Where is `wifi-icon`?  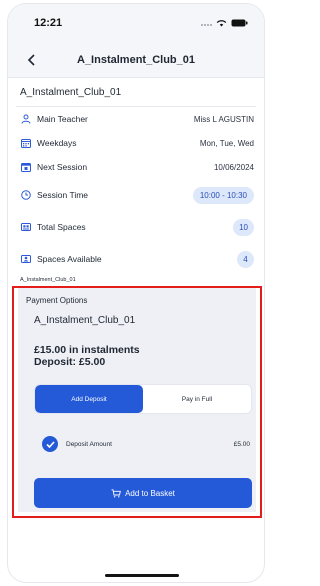
wifi-icon is located at coordinates (221, 23).